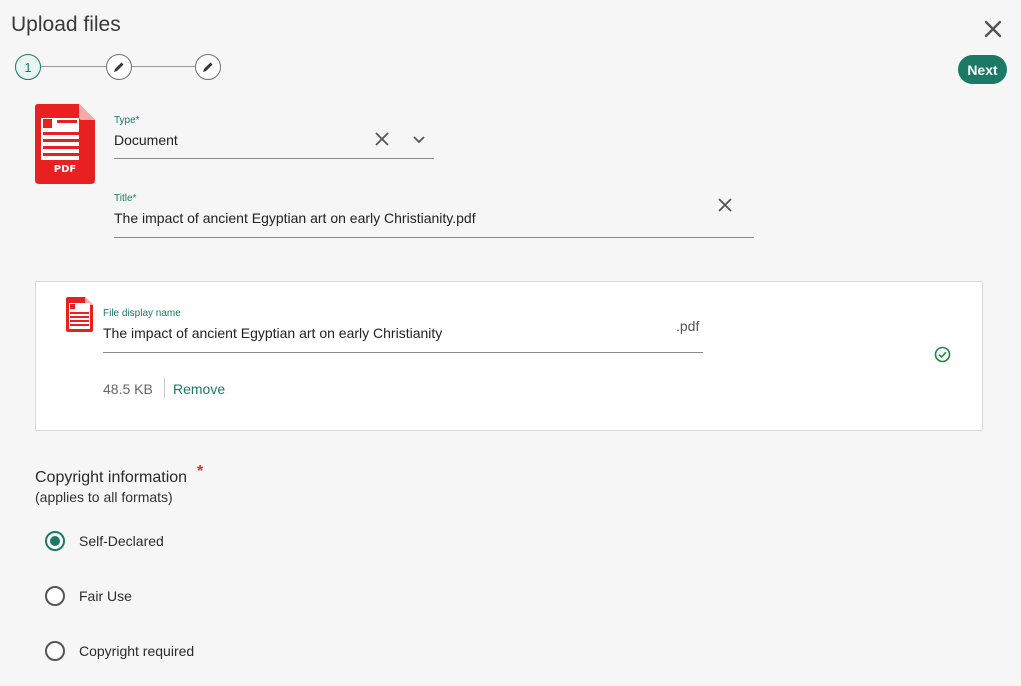 This screenshot has height=686, width=1021. What do you see at coordinates (434, 237) in the screenshot?
I see `title-field-underline` at bounding box center [434, 237].